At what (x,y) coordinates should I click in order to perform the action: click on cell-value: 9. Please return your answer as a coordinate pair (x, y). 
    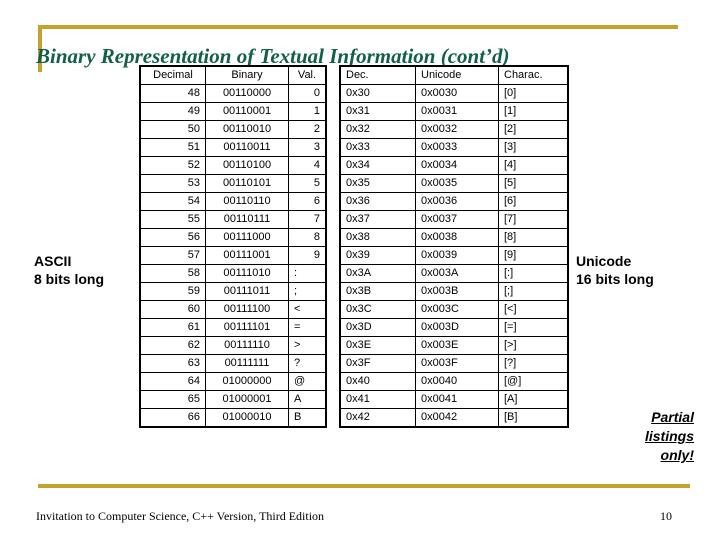
    Looking at the image, I should click on (307, 255).